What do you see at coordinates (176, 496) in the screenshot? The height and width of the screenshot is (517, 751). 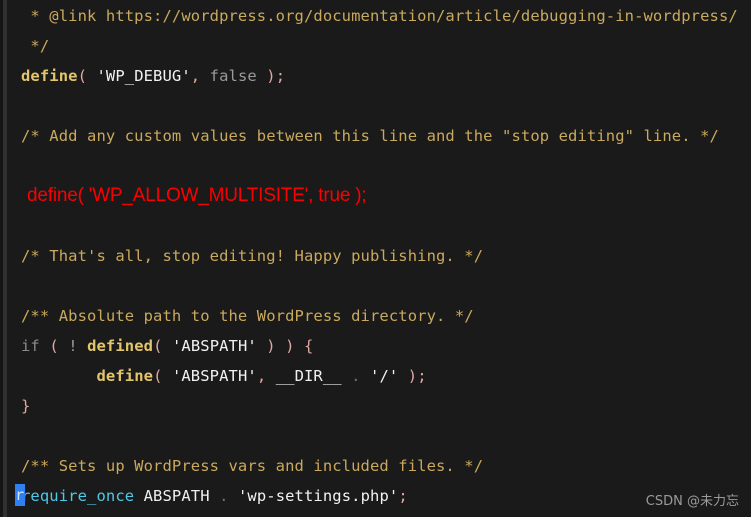 I see `code-token: ABSPATH` at bounding box center [176, 496].